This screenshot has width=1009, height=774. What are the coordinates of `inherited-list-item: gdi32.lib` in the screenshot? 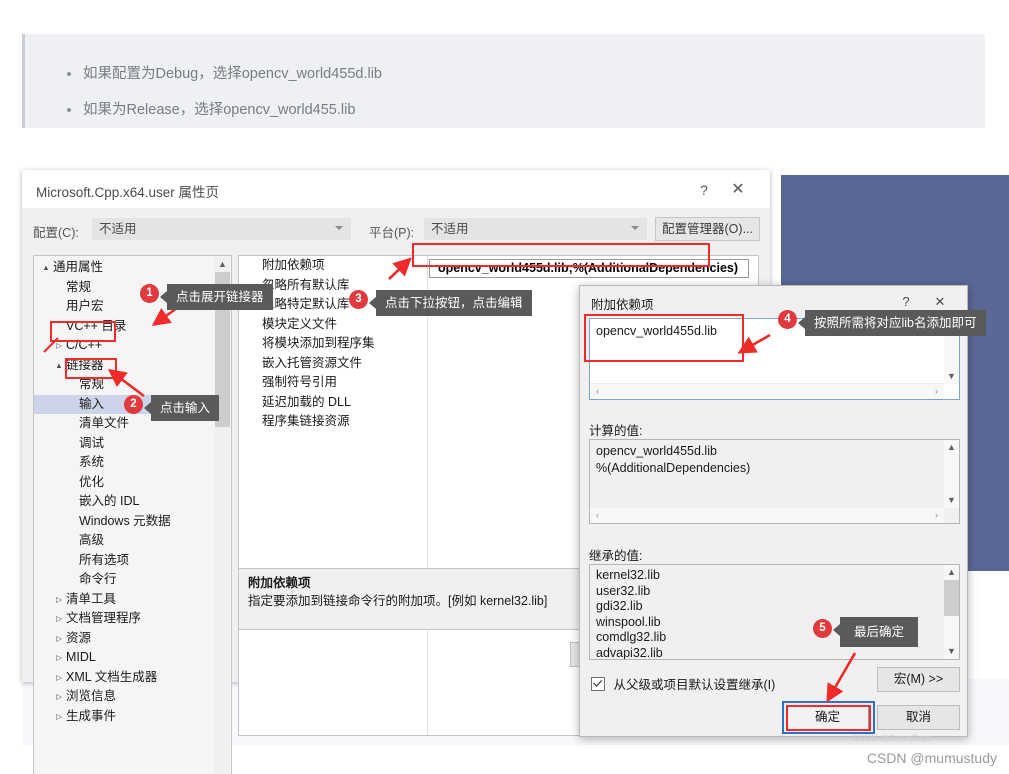 It's located at (619, 606).